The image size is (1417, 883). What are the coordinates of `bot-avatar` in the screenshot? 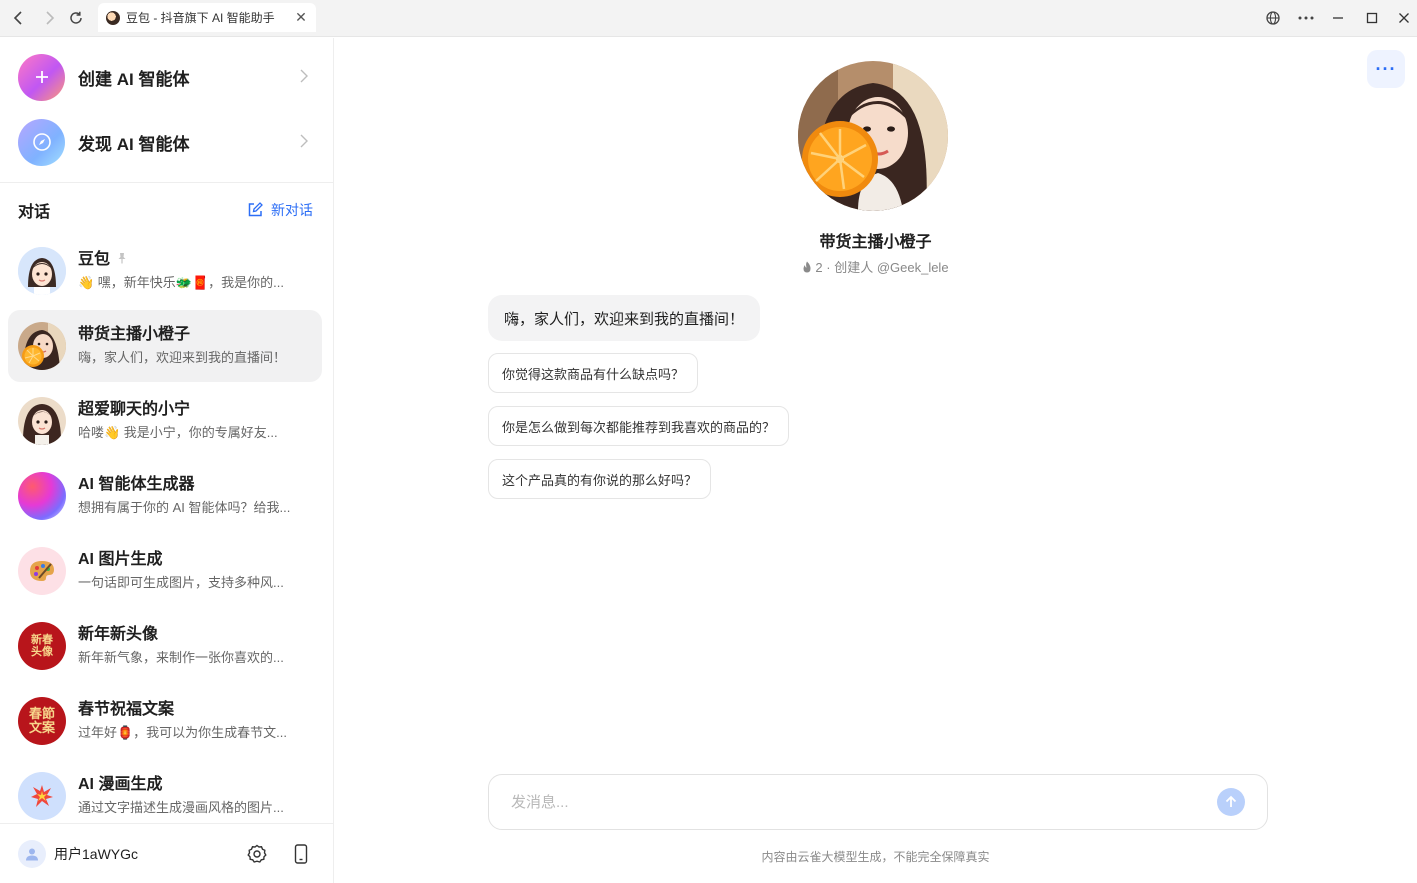 It's located at (873, 136).